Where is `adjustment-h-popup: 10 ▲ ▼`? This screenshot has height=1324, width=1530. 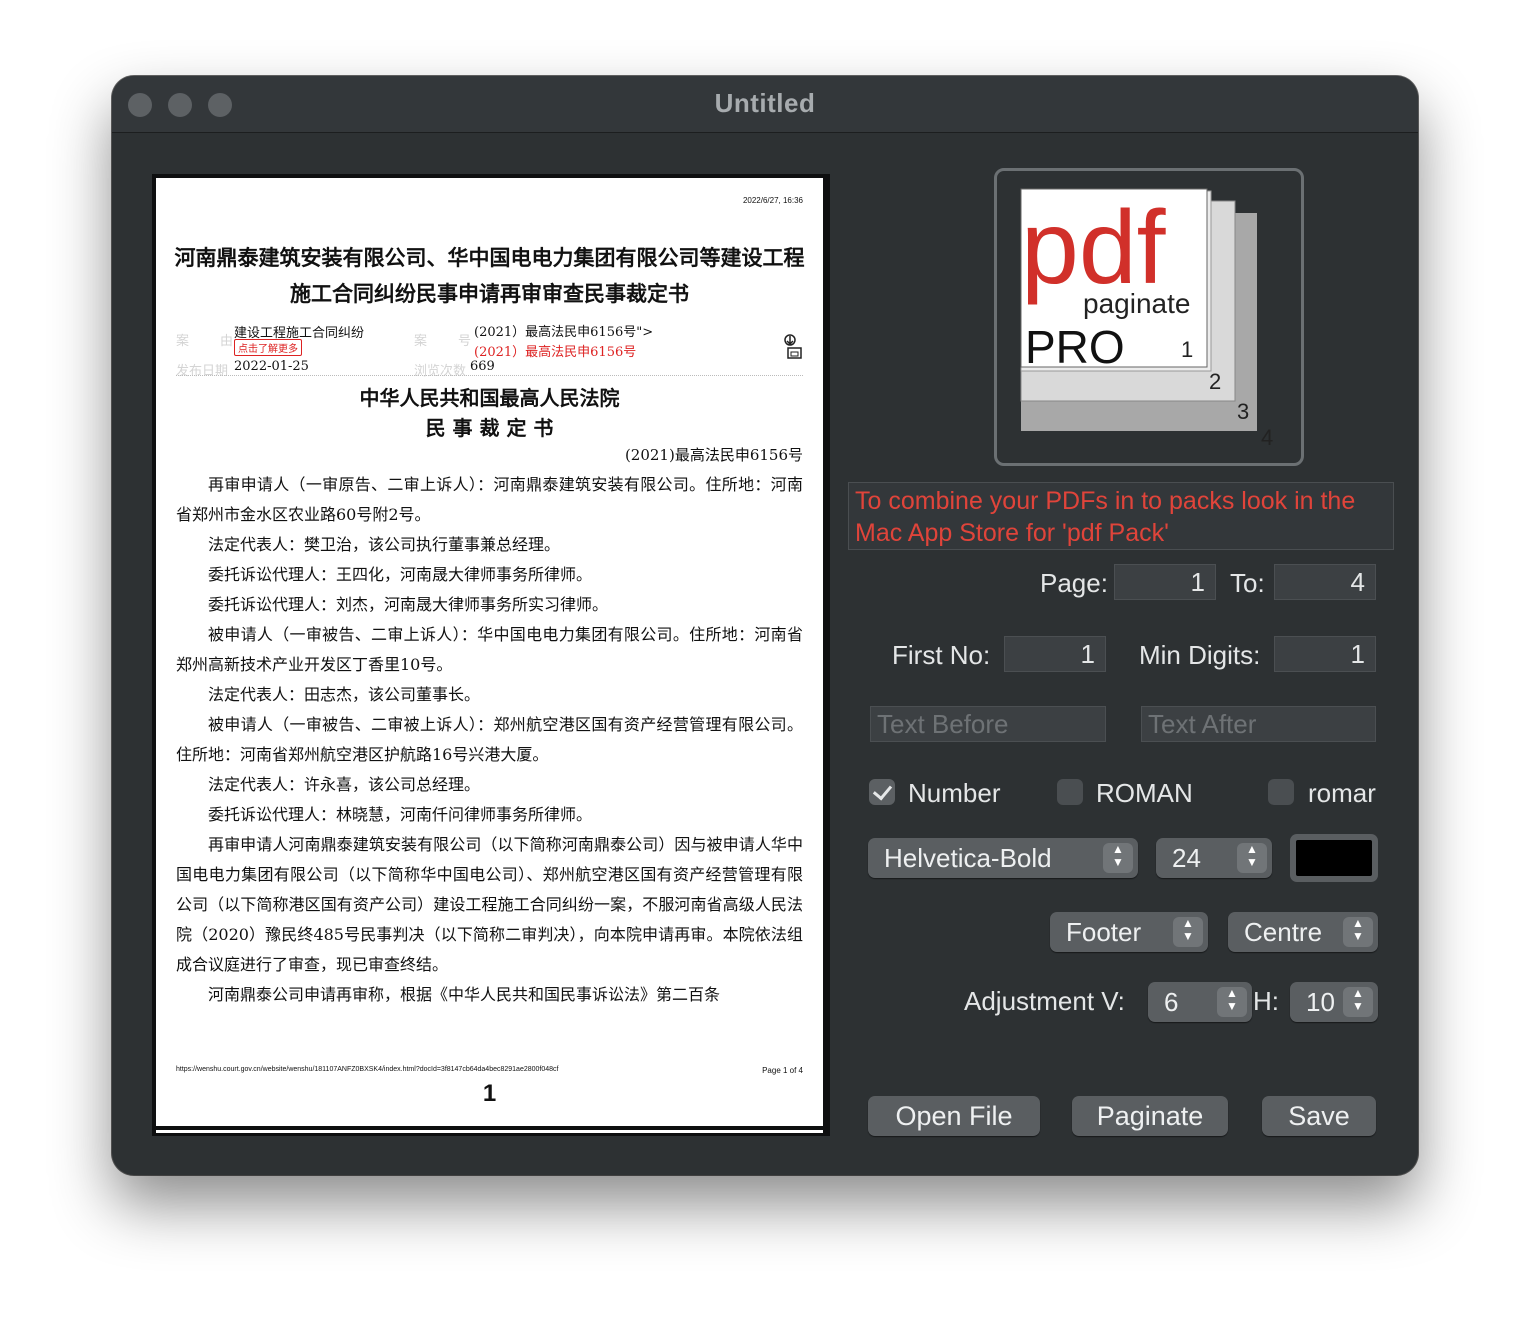
adjustment-h-popup: 10 ▲ ▼ is located at coordinates (1334, 1002).